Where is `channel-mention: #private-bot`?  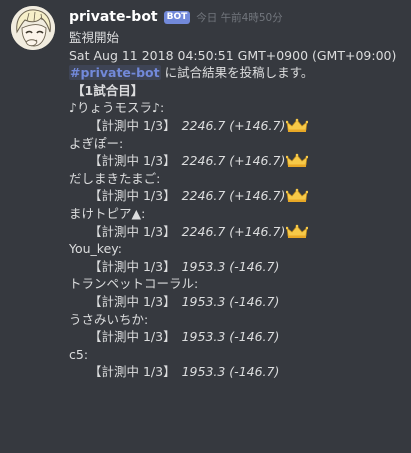
channel-mention: #private-bot is located at coordinates (115, 73).